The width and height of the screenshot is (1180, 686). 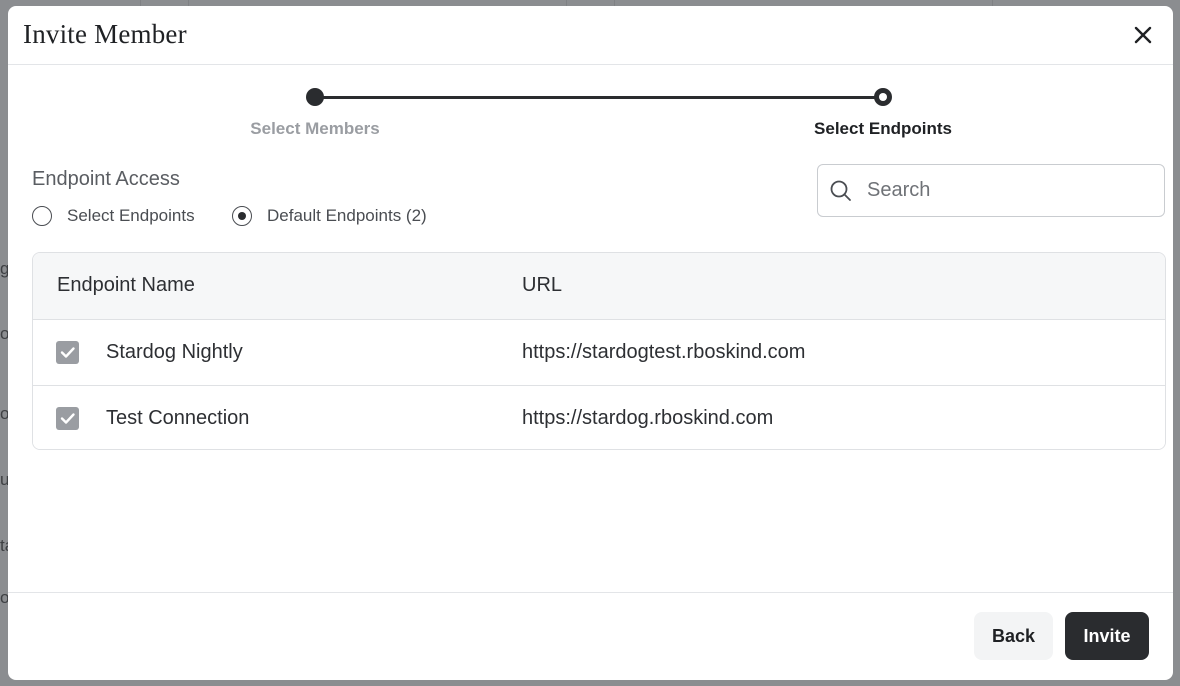 I want to click on endpoint-name: Test Connection, so click(x=178, y=418).